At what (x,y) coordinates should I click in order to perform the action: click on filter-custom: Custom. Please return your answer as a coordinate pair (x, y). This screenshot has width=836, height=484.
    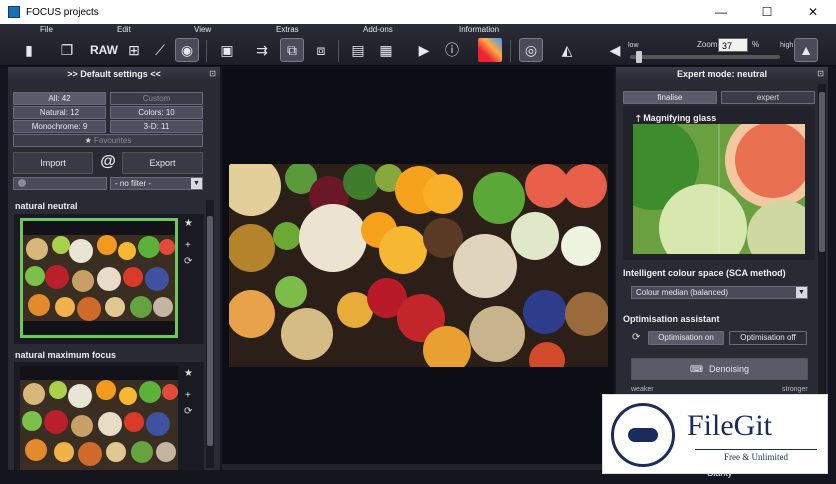
    Looking at the image, I should click on (156, 98).